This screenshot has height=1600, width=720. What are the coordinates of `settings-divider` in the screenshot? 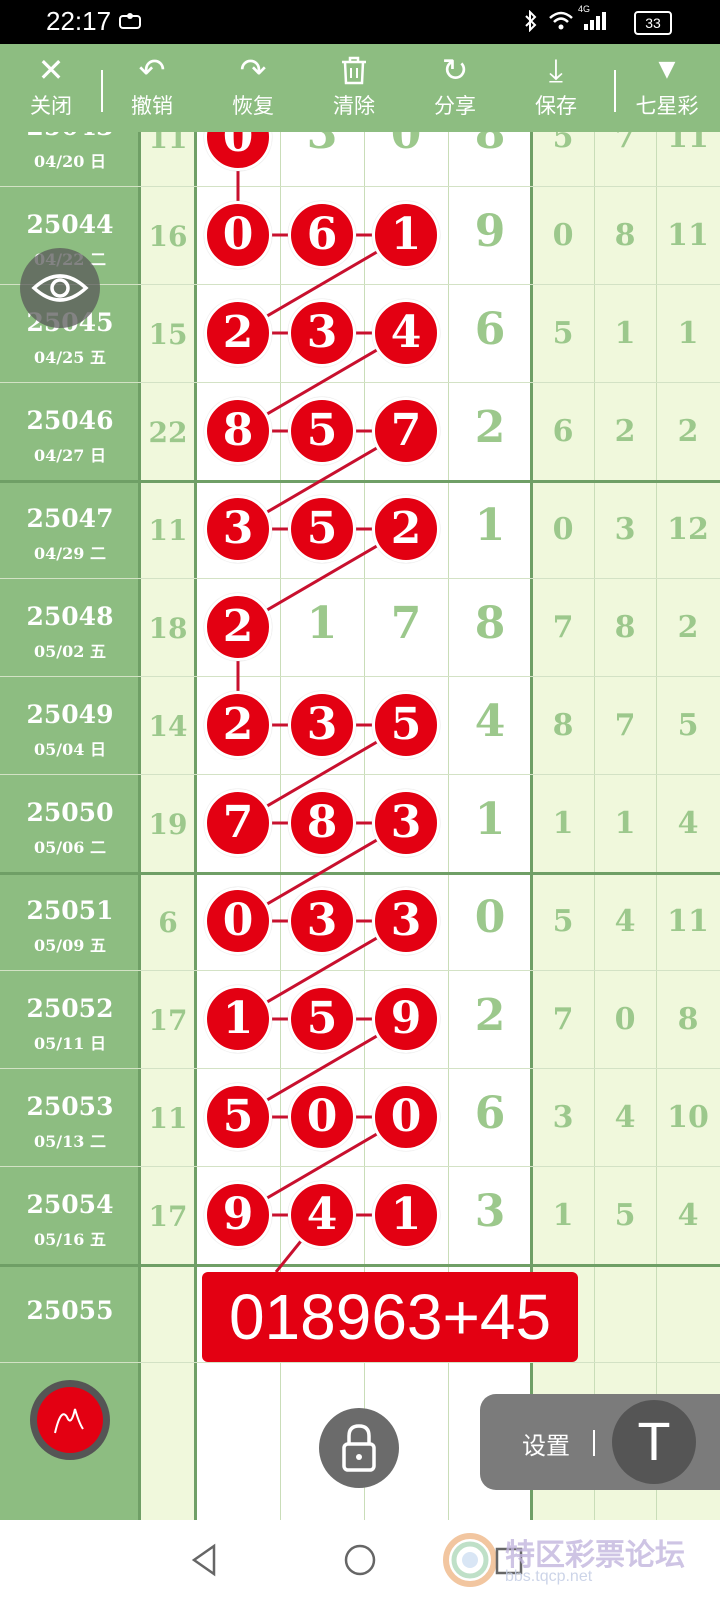 It's located at (594, 1443).